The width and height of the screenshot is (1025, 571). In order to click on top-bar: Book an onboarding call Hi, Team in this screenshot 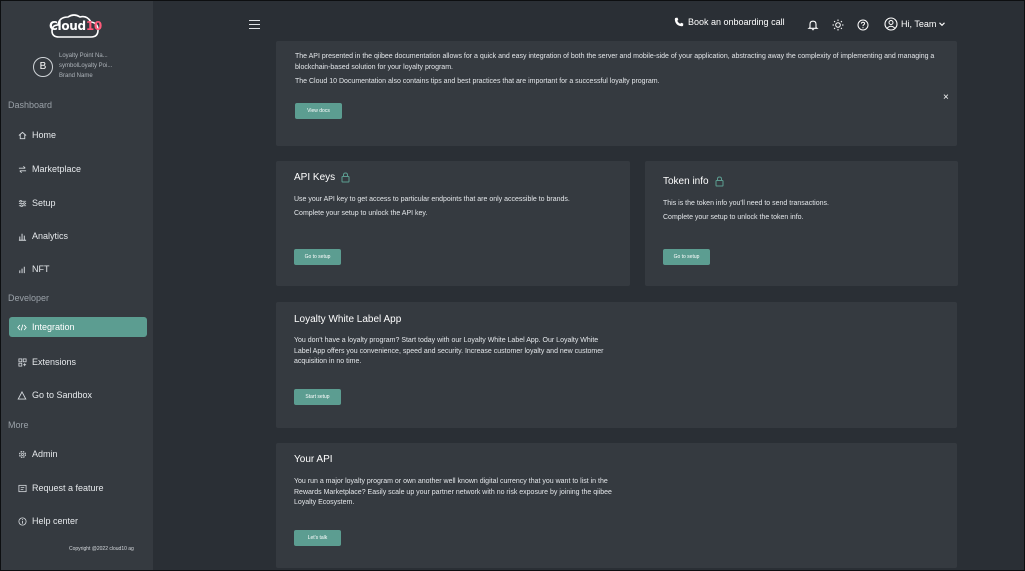, I will do `click(588, 21)`.